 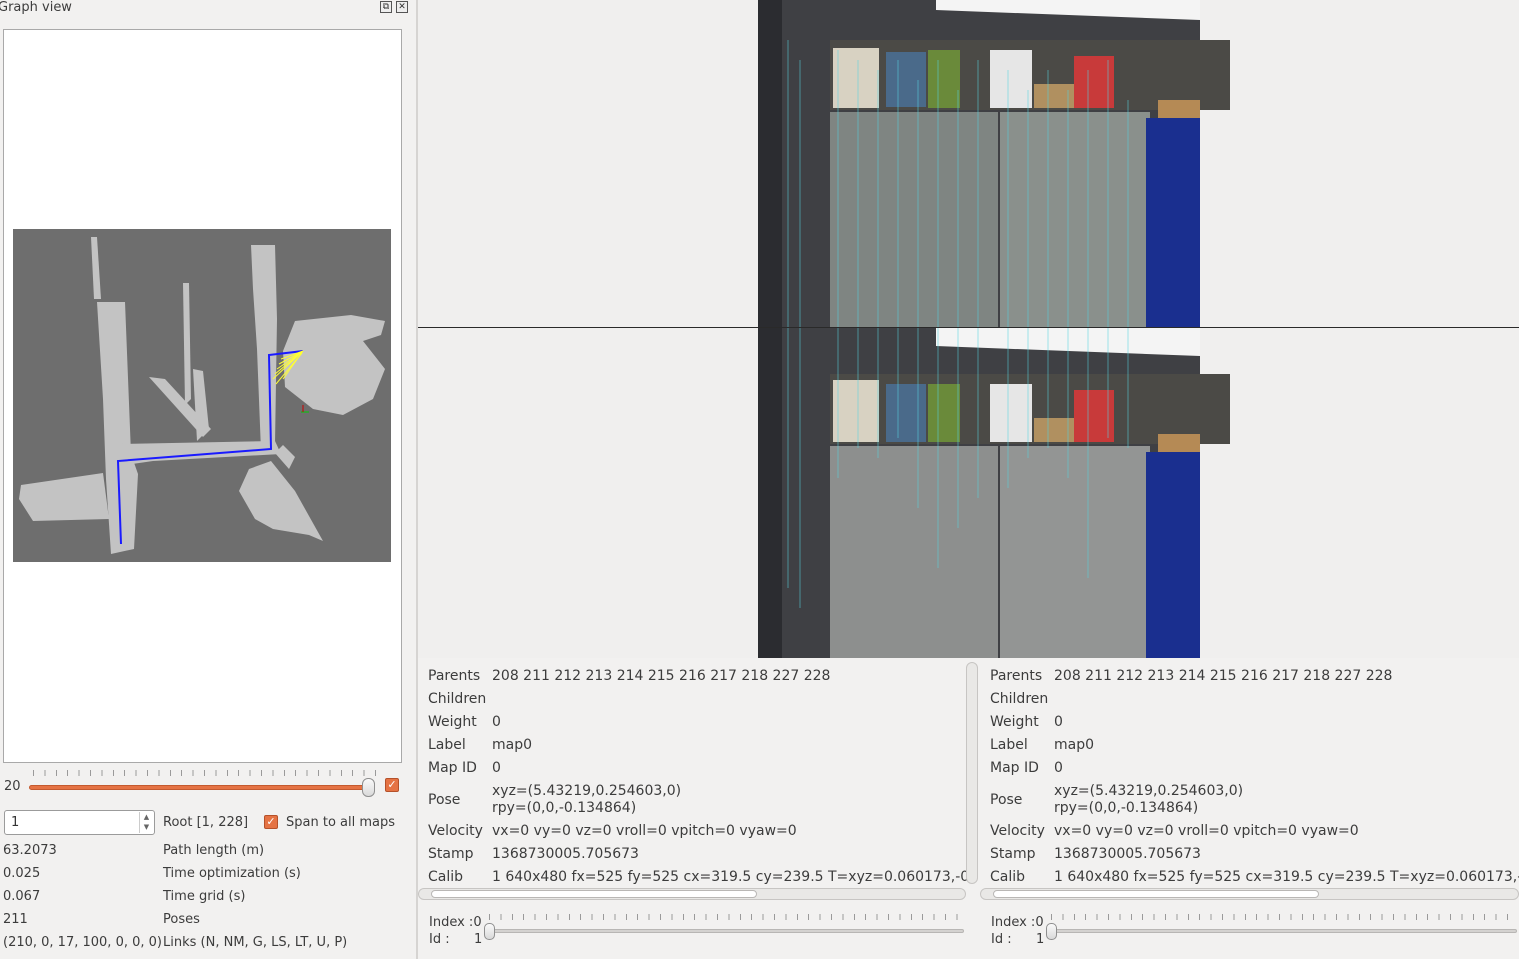 I want to click on depth-slider-row: 20 ✓, so click(x=205, y=785).